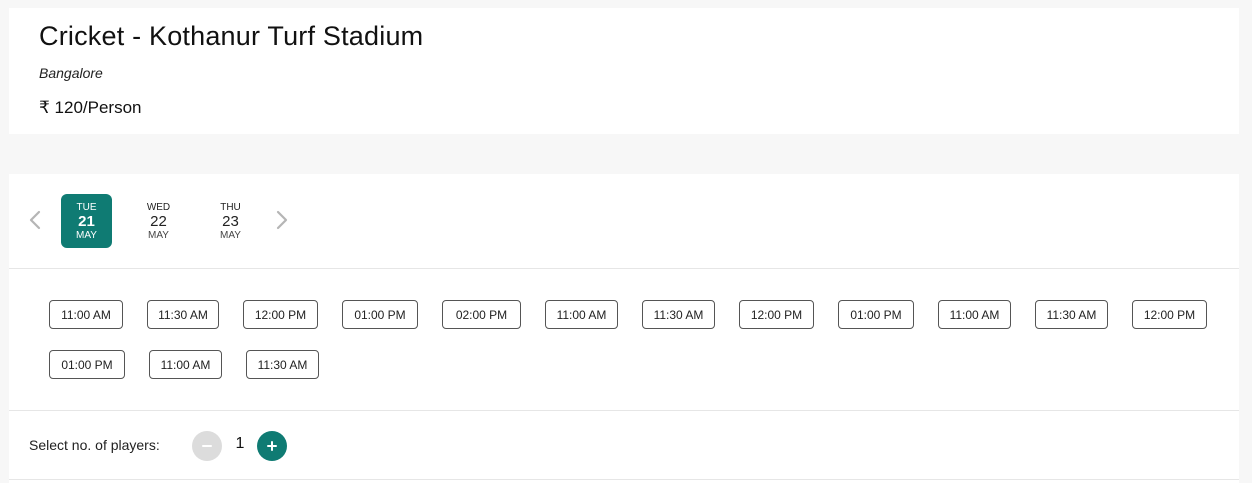  I want to click on decrement-players-button, so click(207, 446).